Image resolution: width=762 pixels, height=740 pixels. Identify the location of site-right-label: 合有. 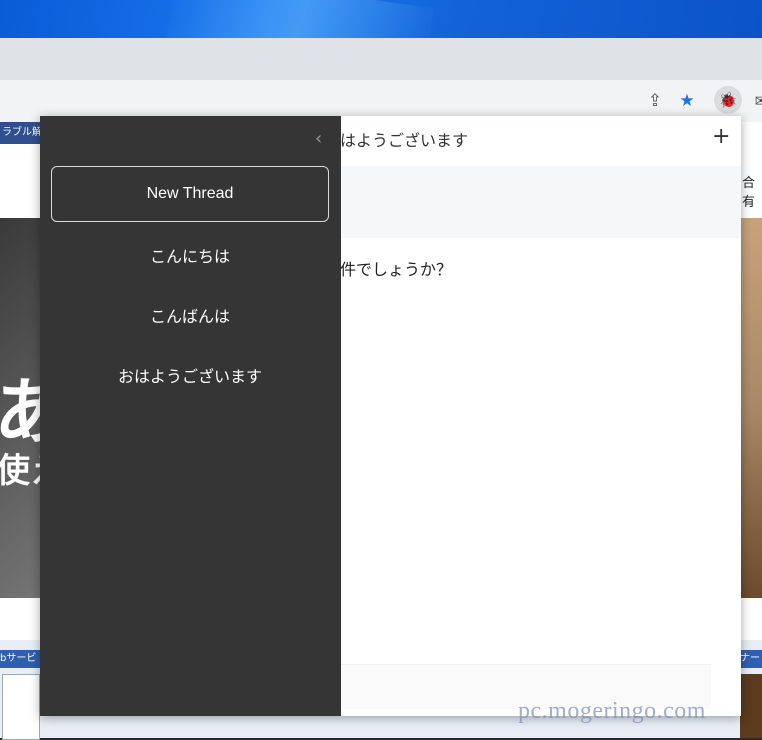
(749, 193).